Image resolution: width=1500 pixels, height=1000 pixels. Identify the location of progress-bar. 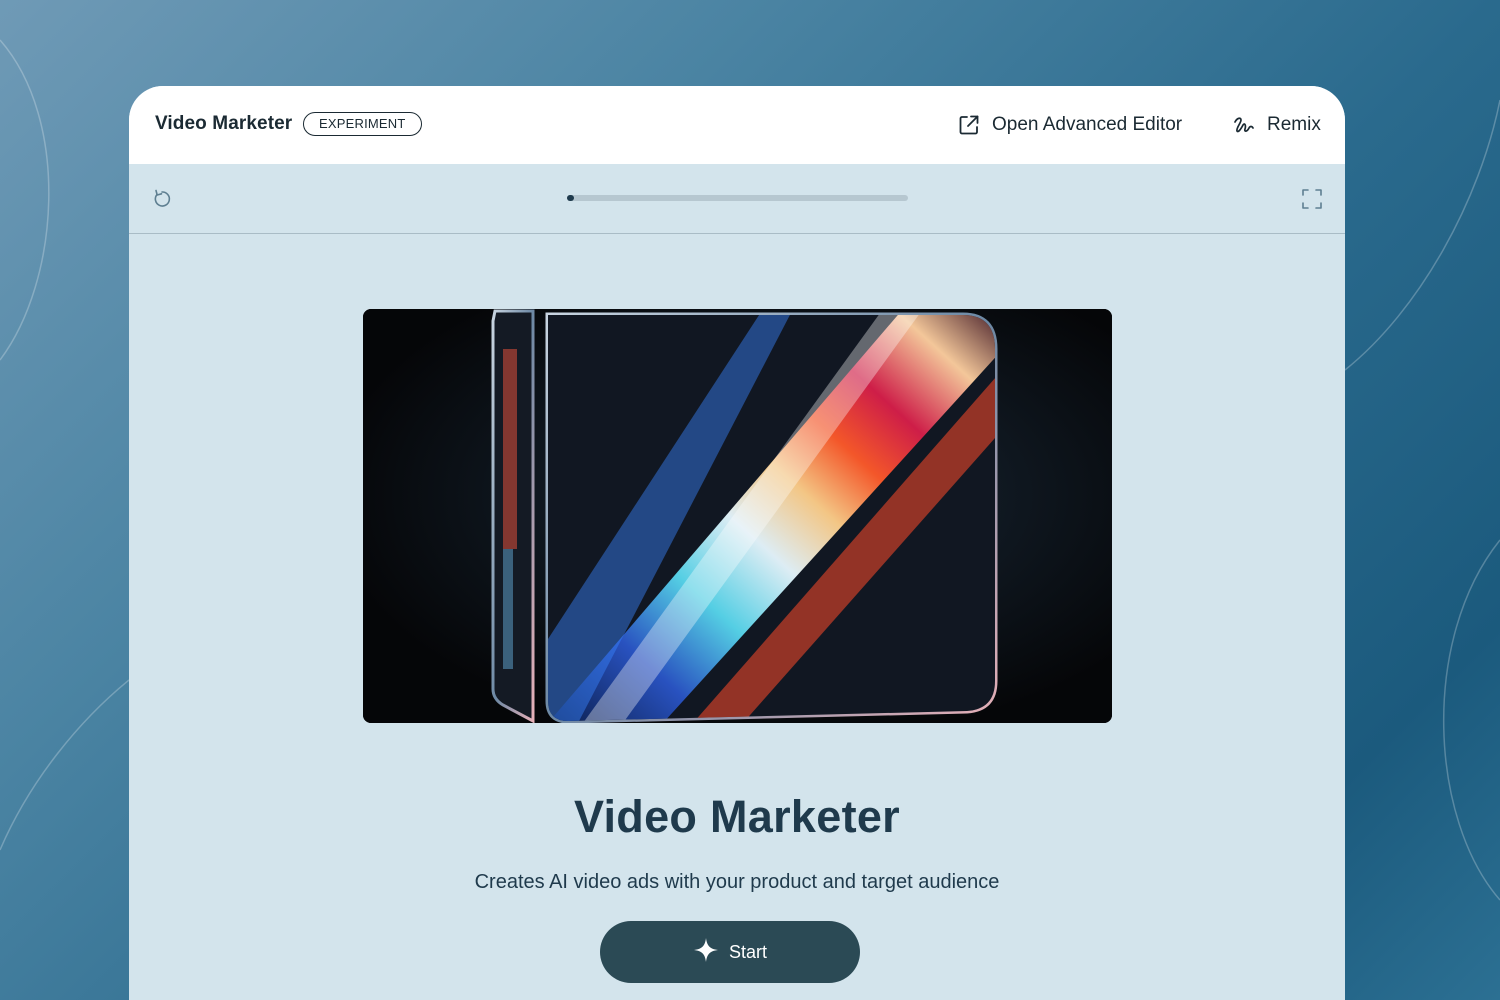
(737, 198).